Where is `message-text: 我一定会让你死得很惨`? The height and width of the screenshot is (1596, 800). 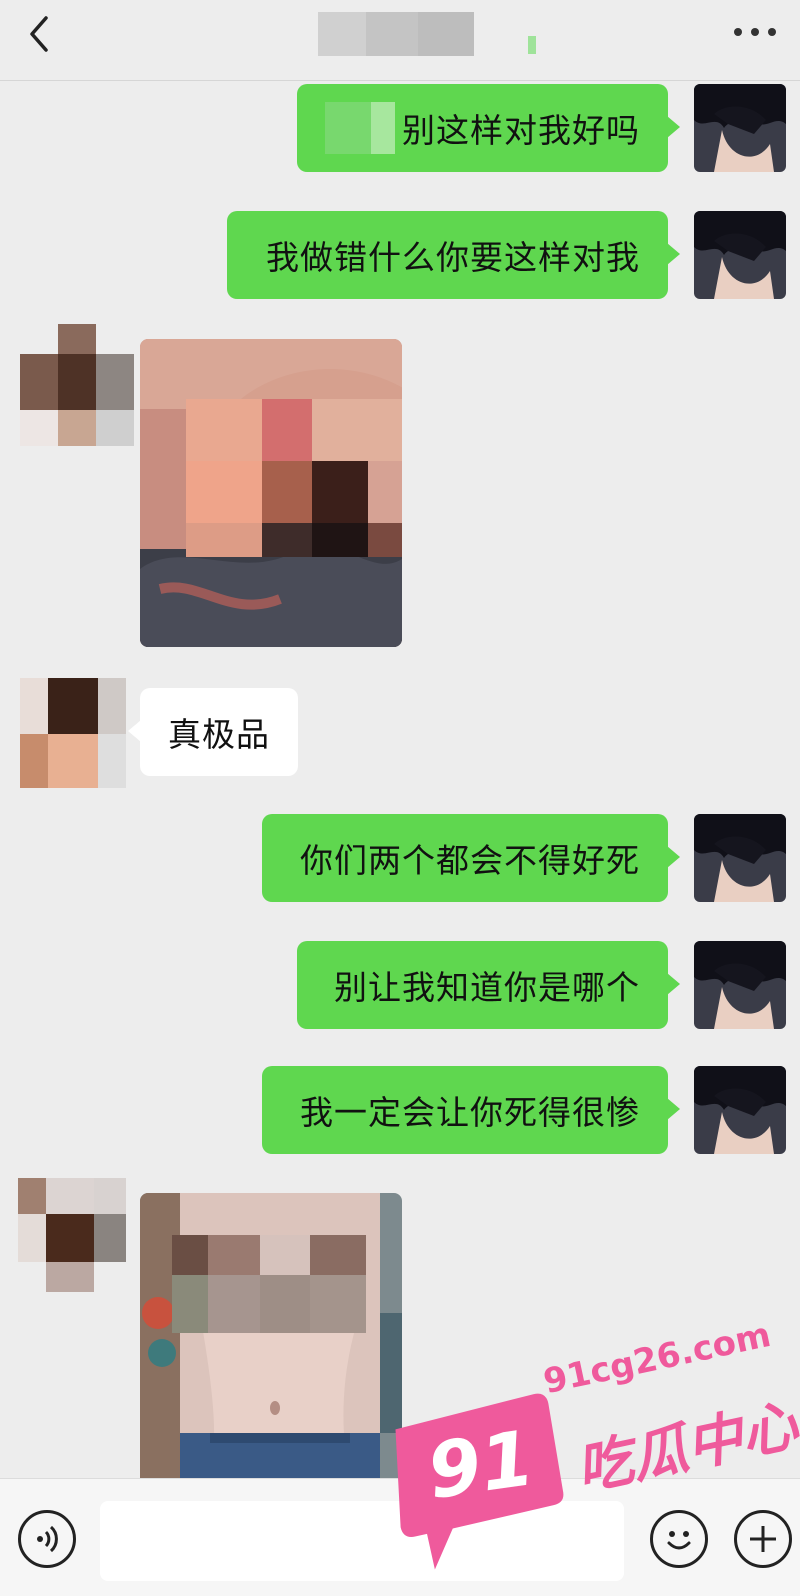 message-text: 我一定会让你死得很惨 is located at coordinates (470, 1112).